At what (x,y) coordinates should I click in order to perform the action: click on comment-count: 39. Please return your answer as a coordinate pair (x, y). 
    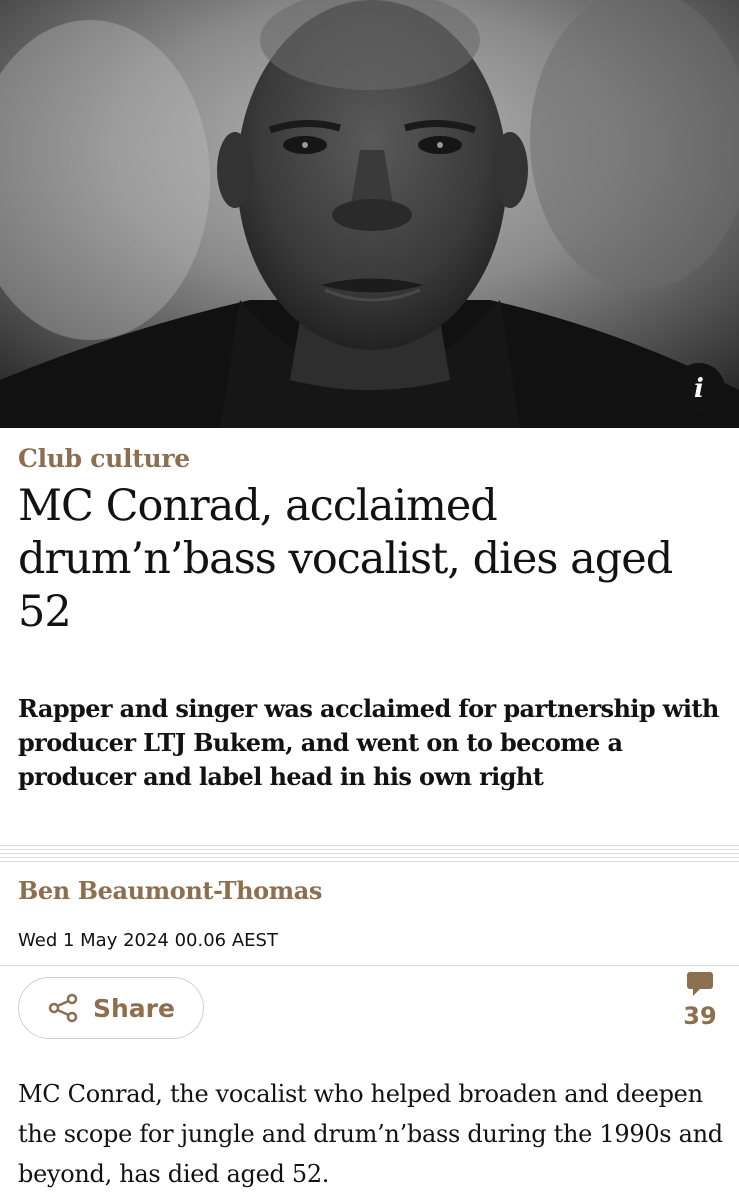
    Looking at the image, I should click on (700, 1016).